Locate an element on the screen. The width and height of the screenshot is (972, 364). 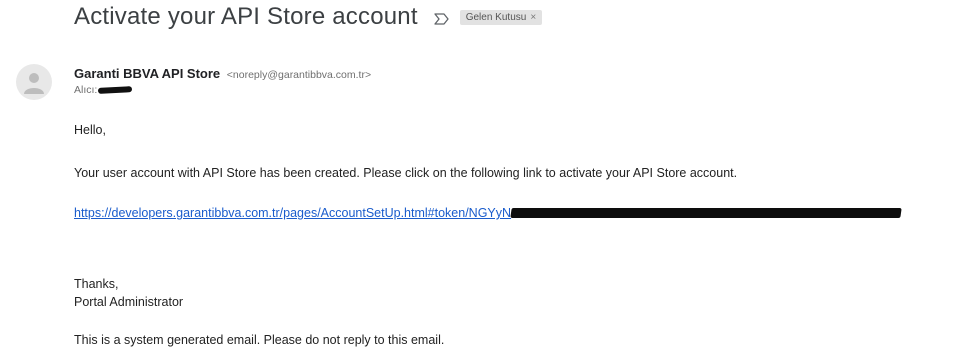
thanks-text: Thanks, is located at coordinates (96, 284).